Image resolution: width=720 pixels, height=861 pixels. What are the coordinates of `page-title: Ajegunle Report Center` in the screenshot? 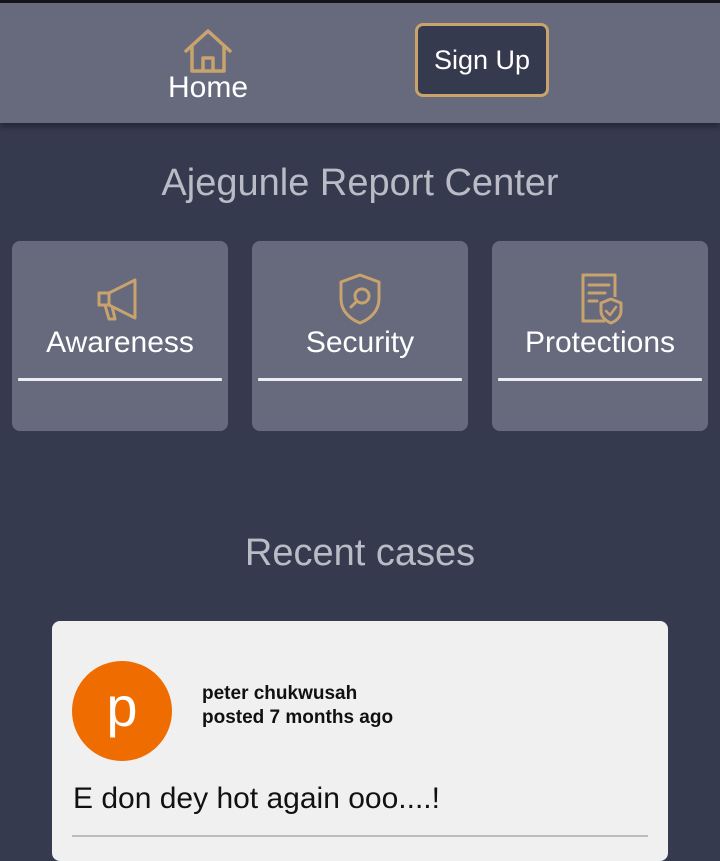 It's located at (360, 183).